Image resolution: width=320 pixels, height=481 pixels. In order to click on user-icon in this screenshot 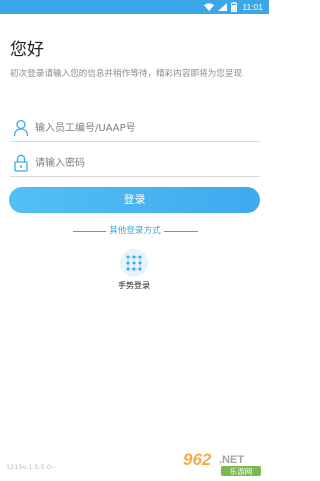, I will do `click(21, 128)`.